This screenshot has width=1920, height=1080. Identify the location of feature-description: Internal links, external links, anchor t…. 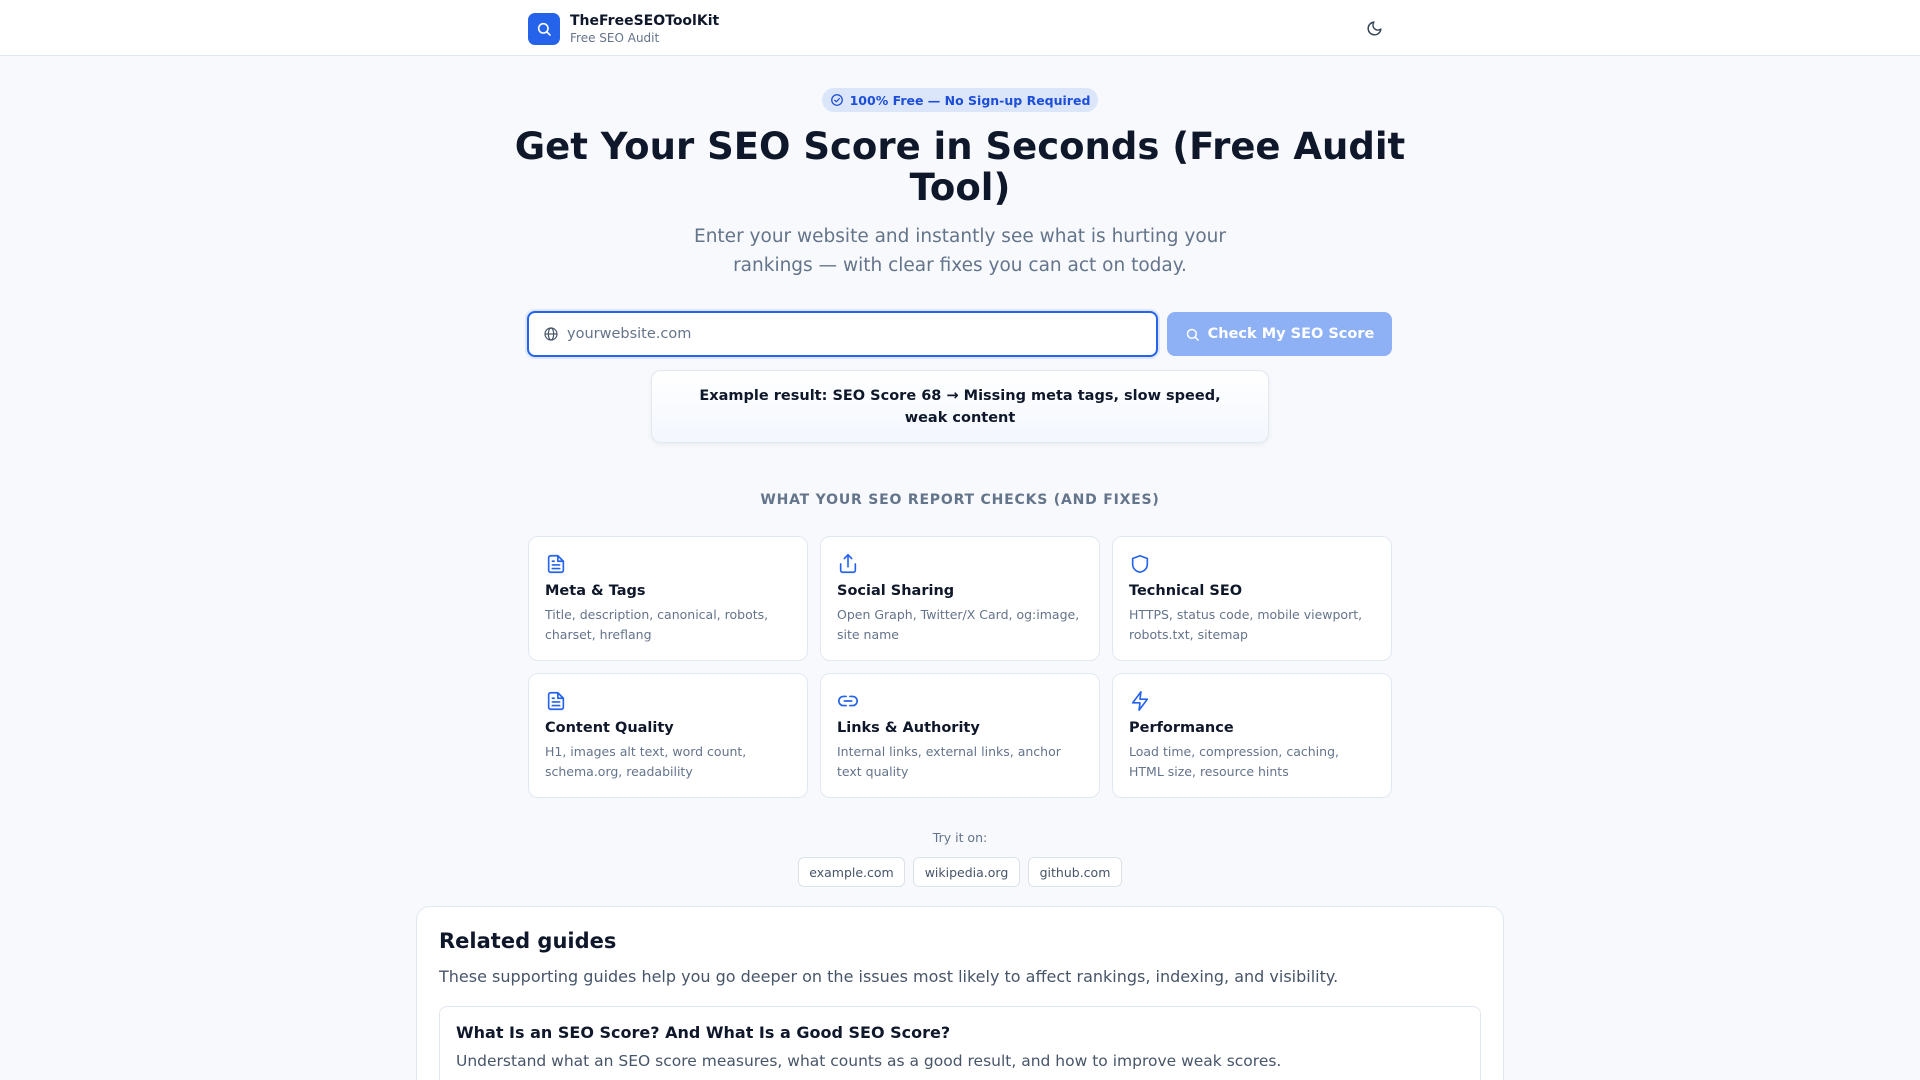
(949, 761).